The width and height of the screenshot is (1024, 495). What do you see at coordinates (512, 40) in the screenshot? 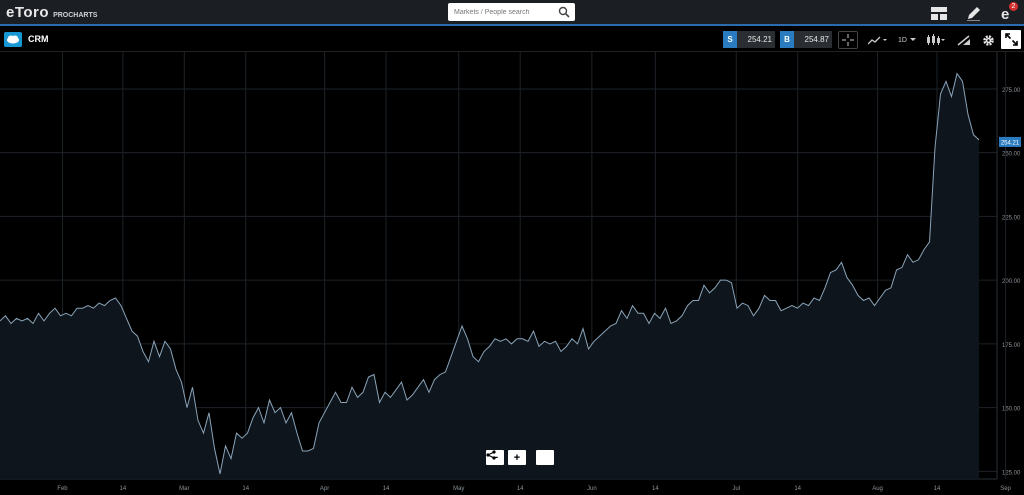
I see `chart-toolbar: CRM S 254.21 B 254.87 1D` at bounding box center [512, 40].